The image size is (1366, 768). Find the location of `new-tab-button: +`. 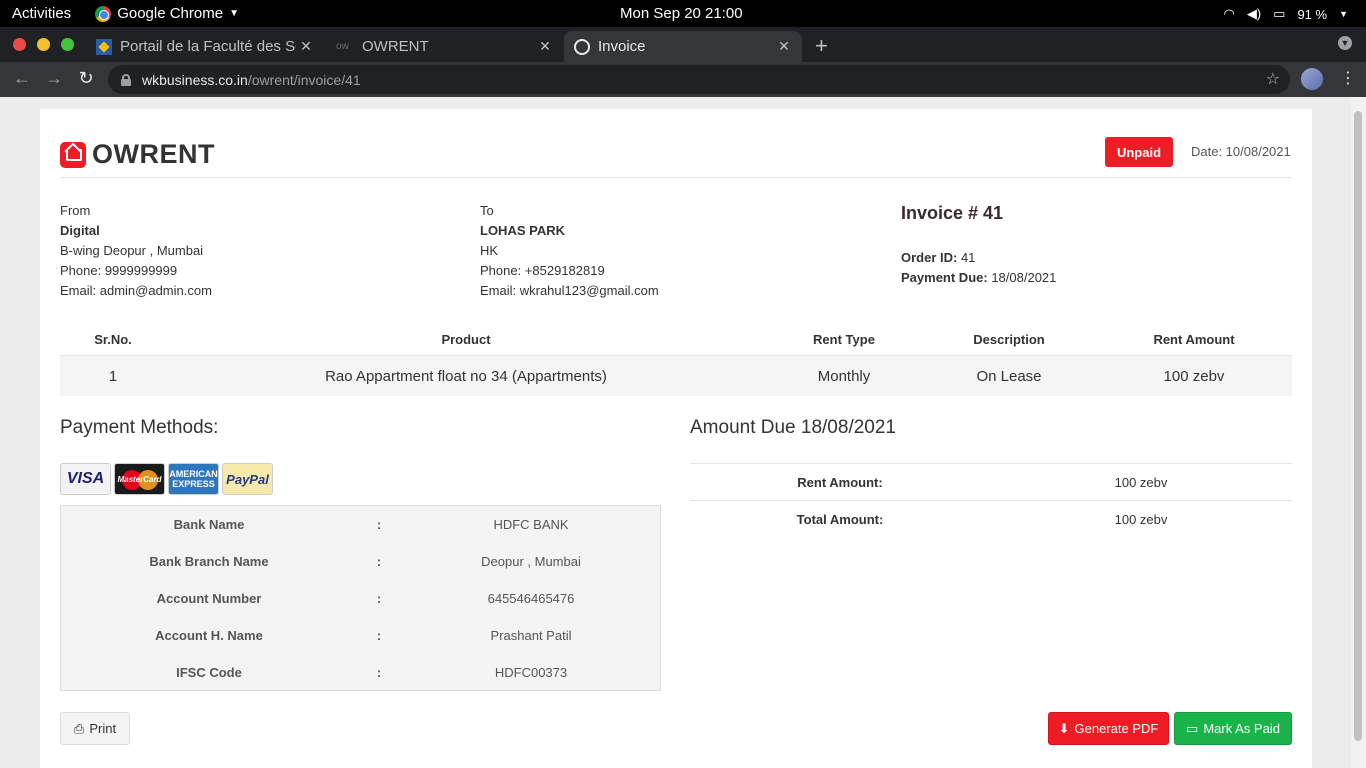

new-tab-button: + is located at coordinates (821, 46).